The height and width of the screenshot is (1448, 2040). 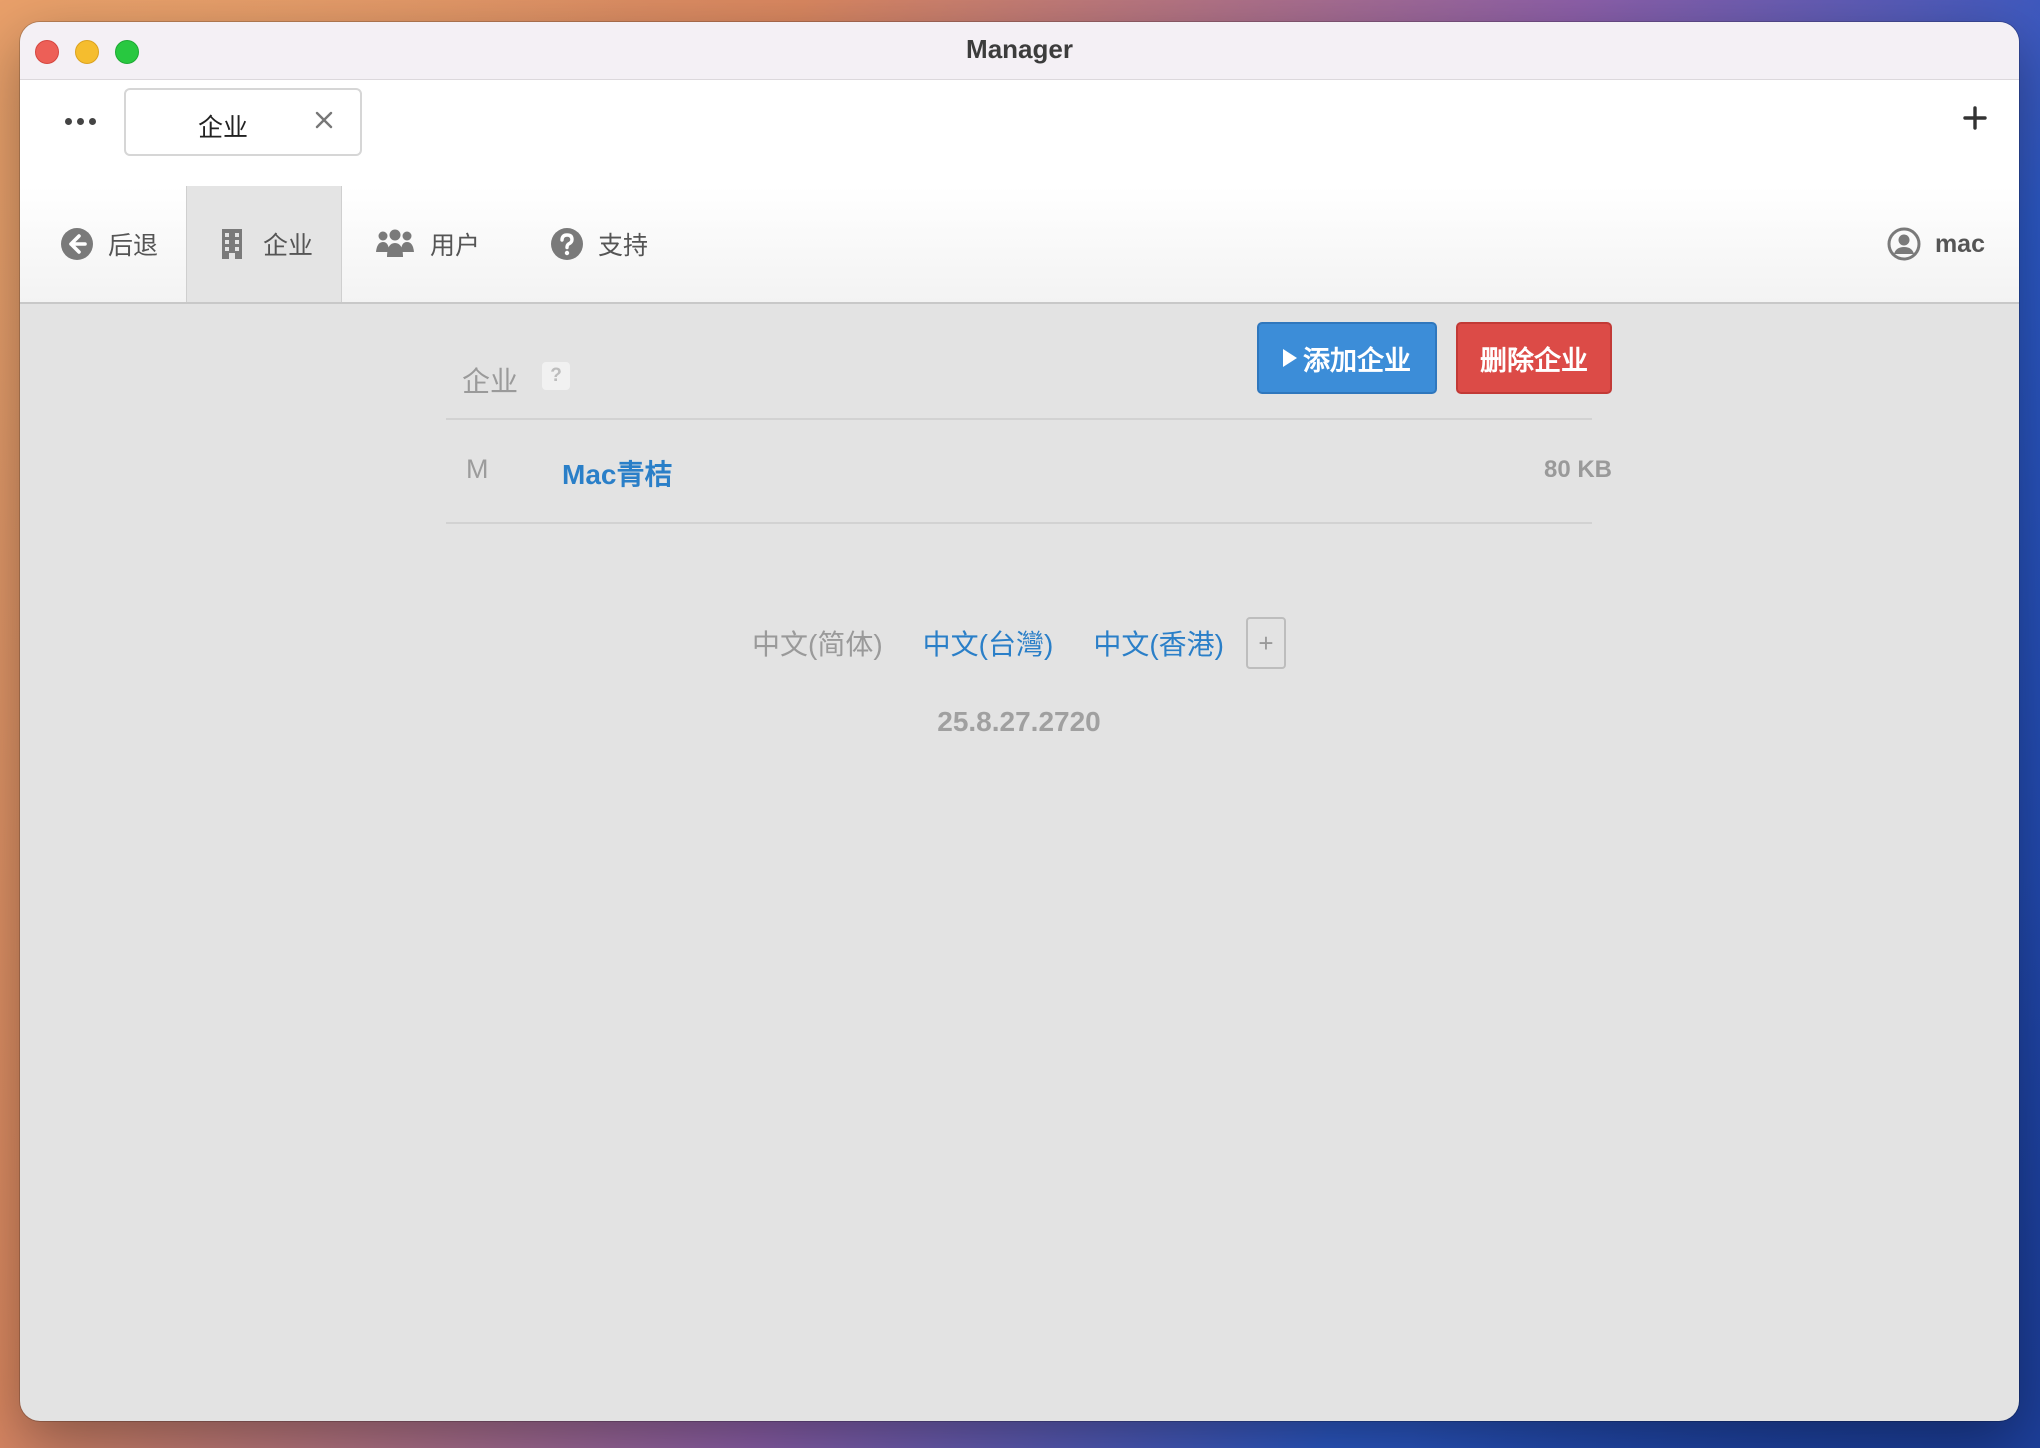 I want to click on nav-user-button: mac, so click(x=1936, y=244).